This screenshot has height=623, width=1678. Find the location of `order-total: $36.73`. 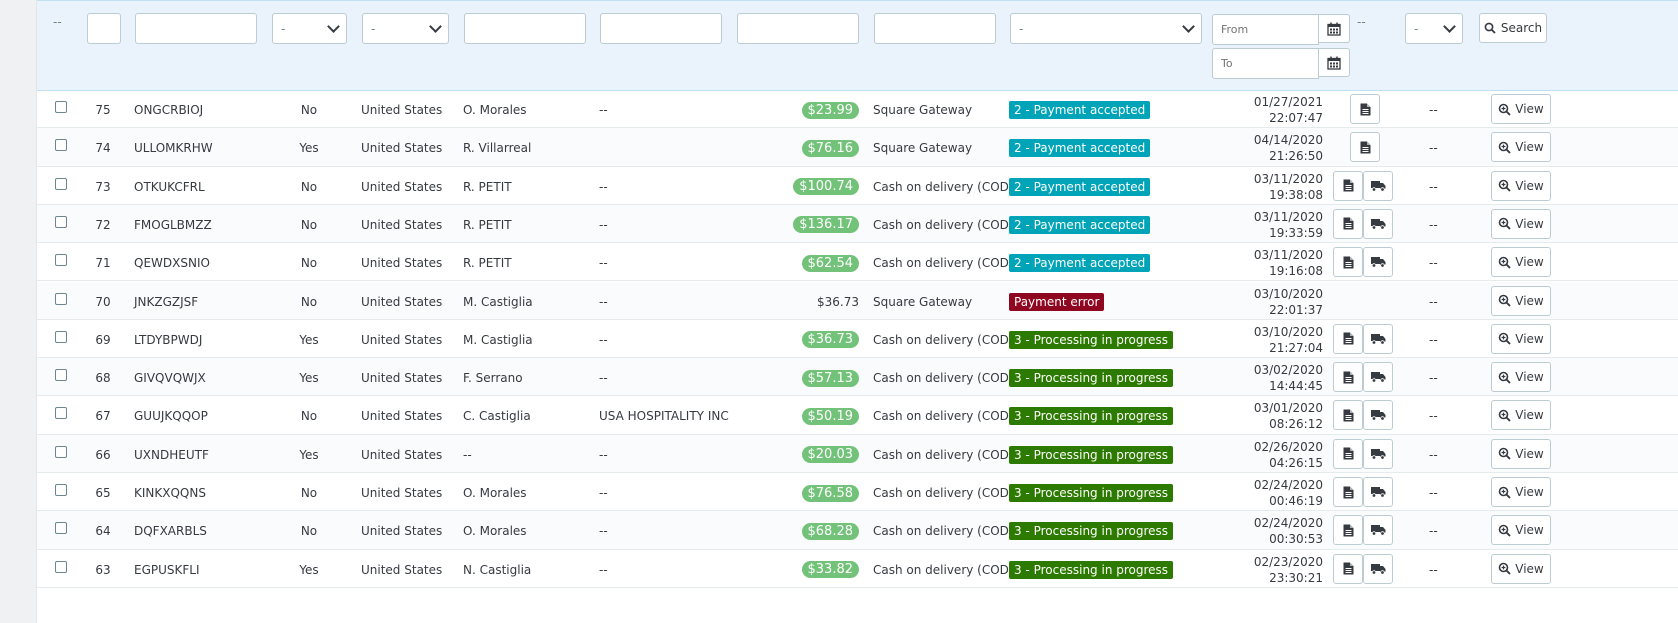

order-total: $36.73 is located at coordinates (798, 302).